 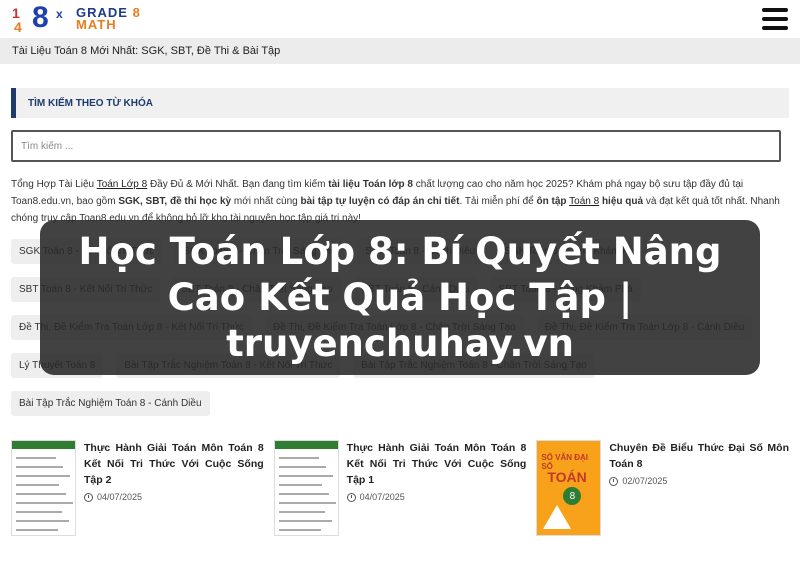 I want to click on site-logo: 1 8 4 x GRADE 8 MATH, so click(x=76, y=18).